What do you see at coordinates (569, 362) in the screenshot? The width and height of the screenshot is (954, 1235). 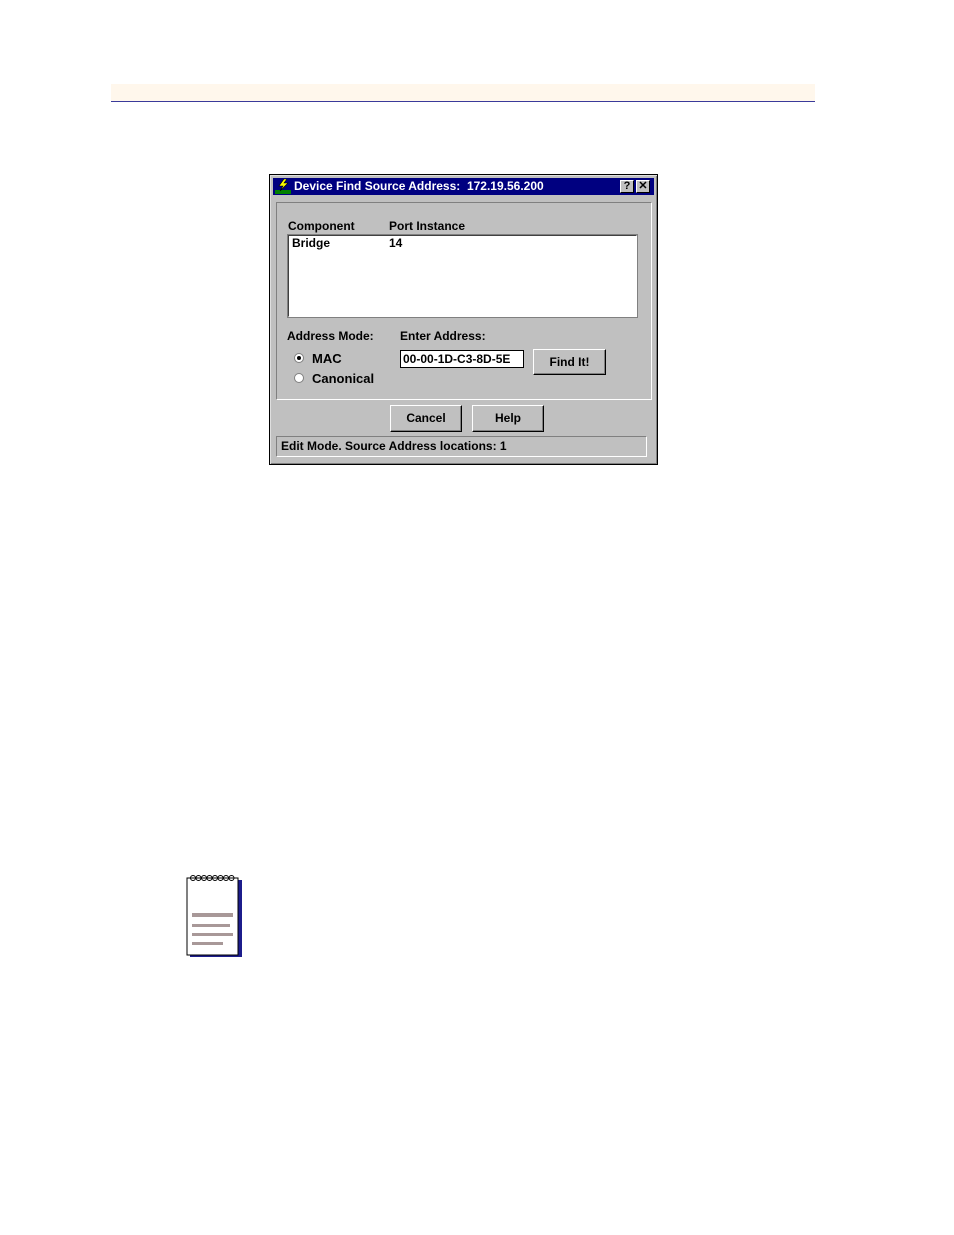 I see `find-it-button: Find It!` at bounding box center [569, 362].